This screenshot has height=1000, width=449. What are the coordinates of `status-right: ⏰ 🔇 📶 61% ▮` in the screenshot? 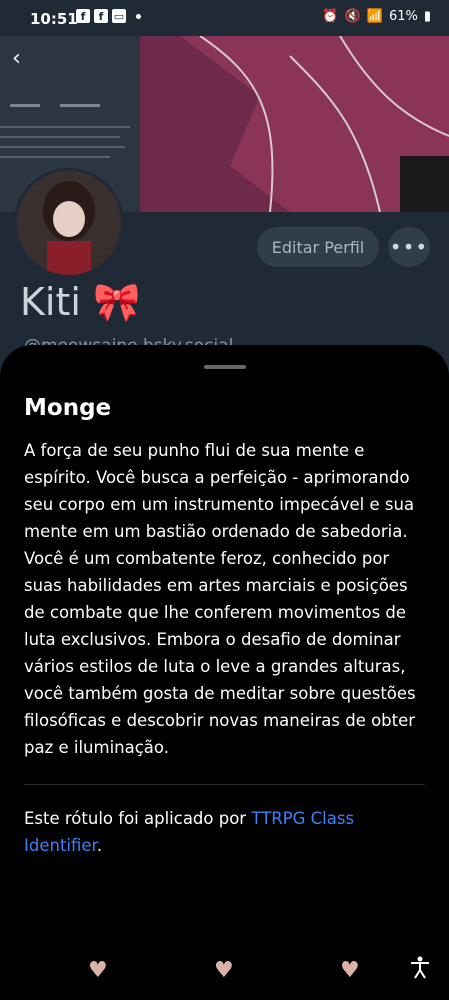 It's located at (376, 16).